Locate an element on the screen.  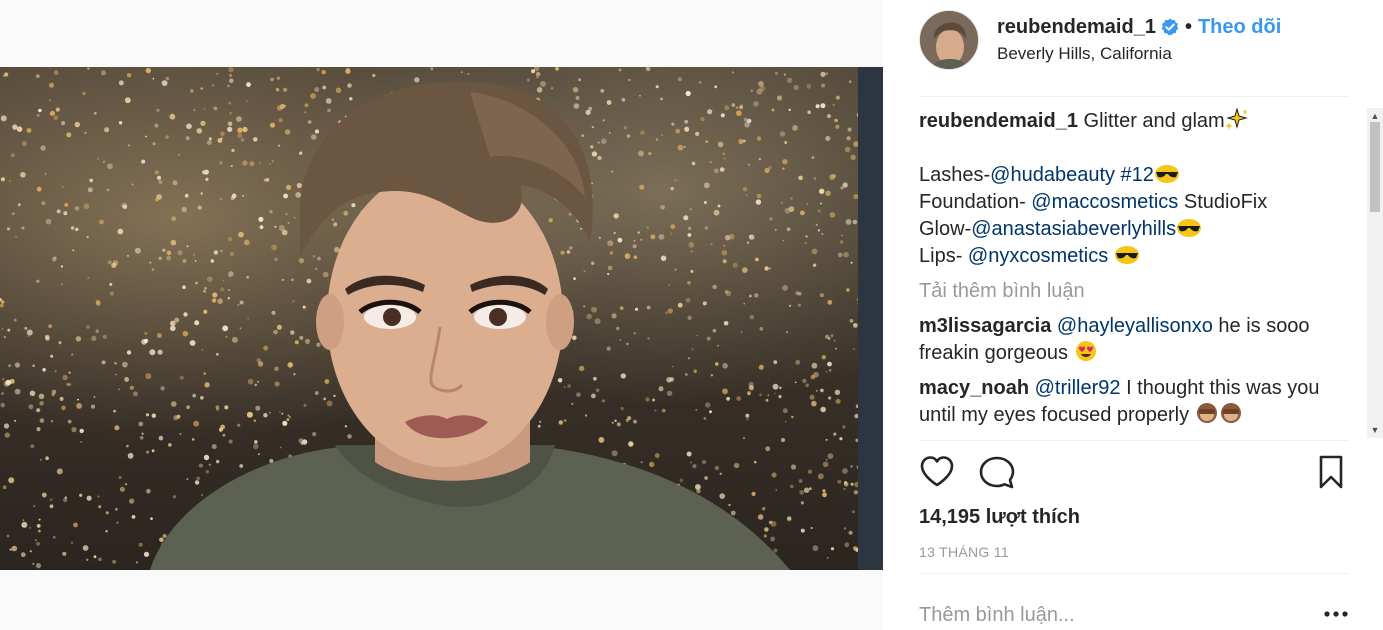
caption-line-lips: Lips- @nyxcosmetics is located at coordinates (1136, 256).